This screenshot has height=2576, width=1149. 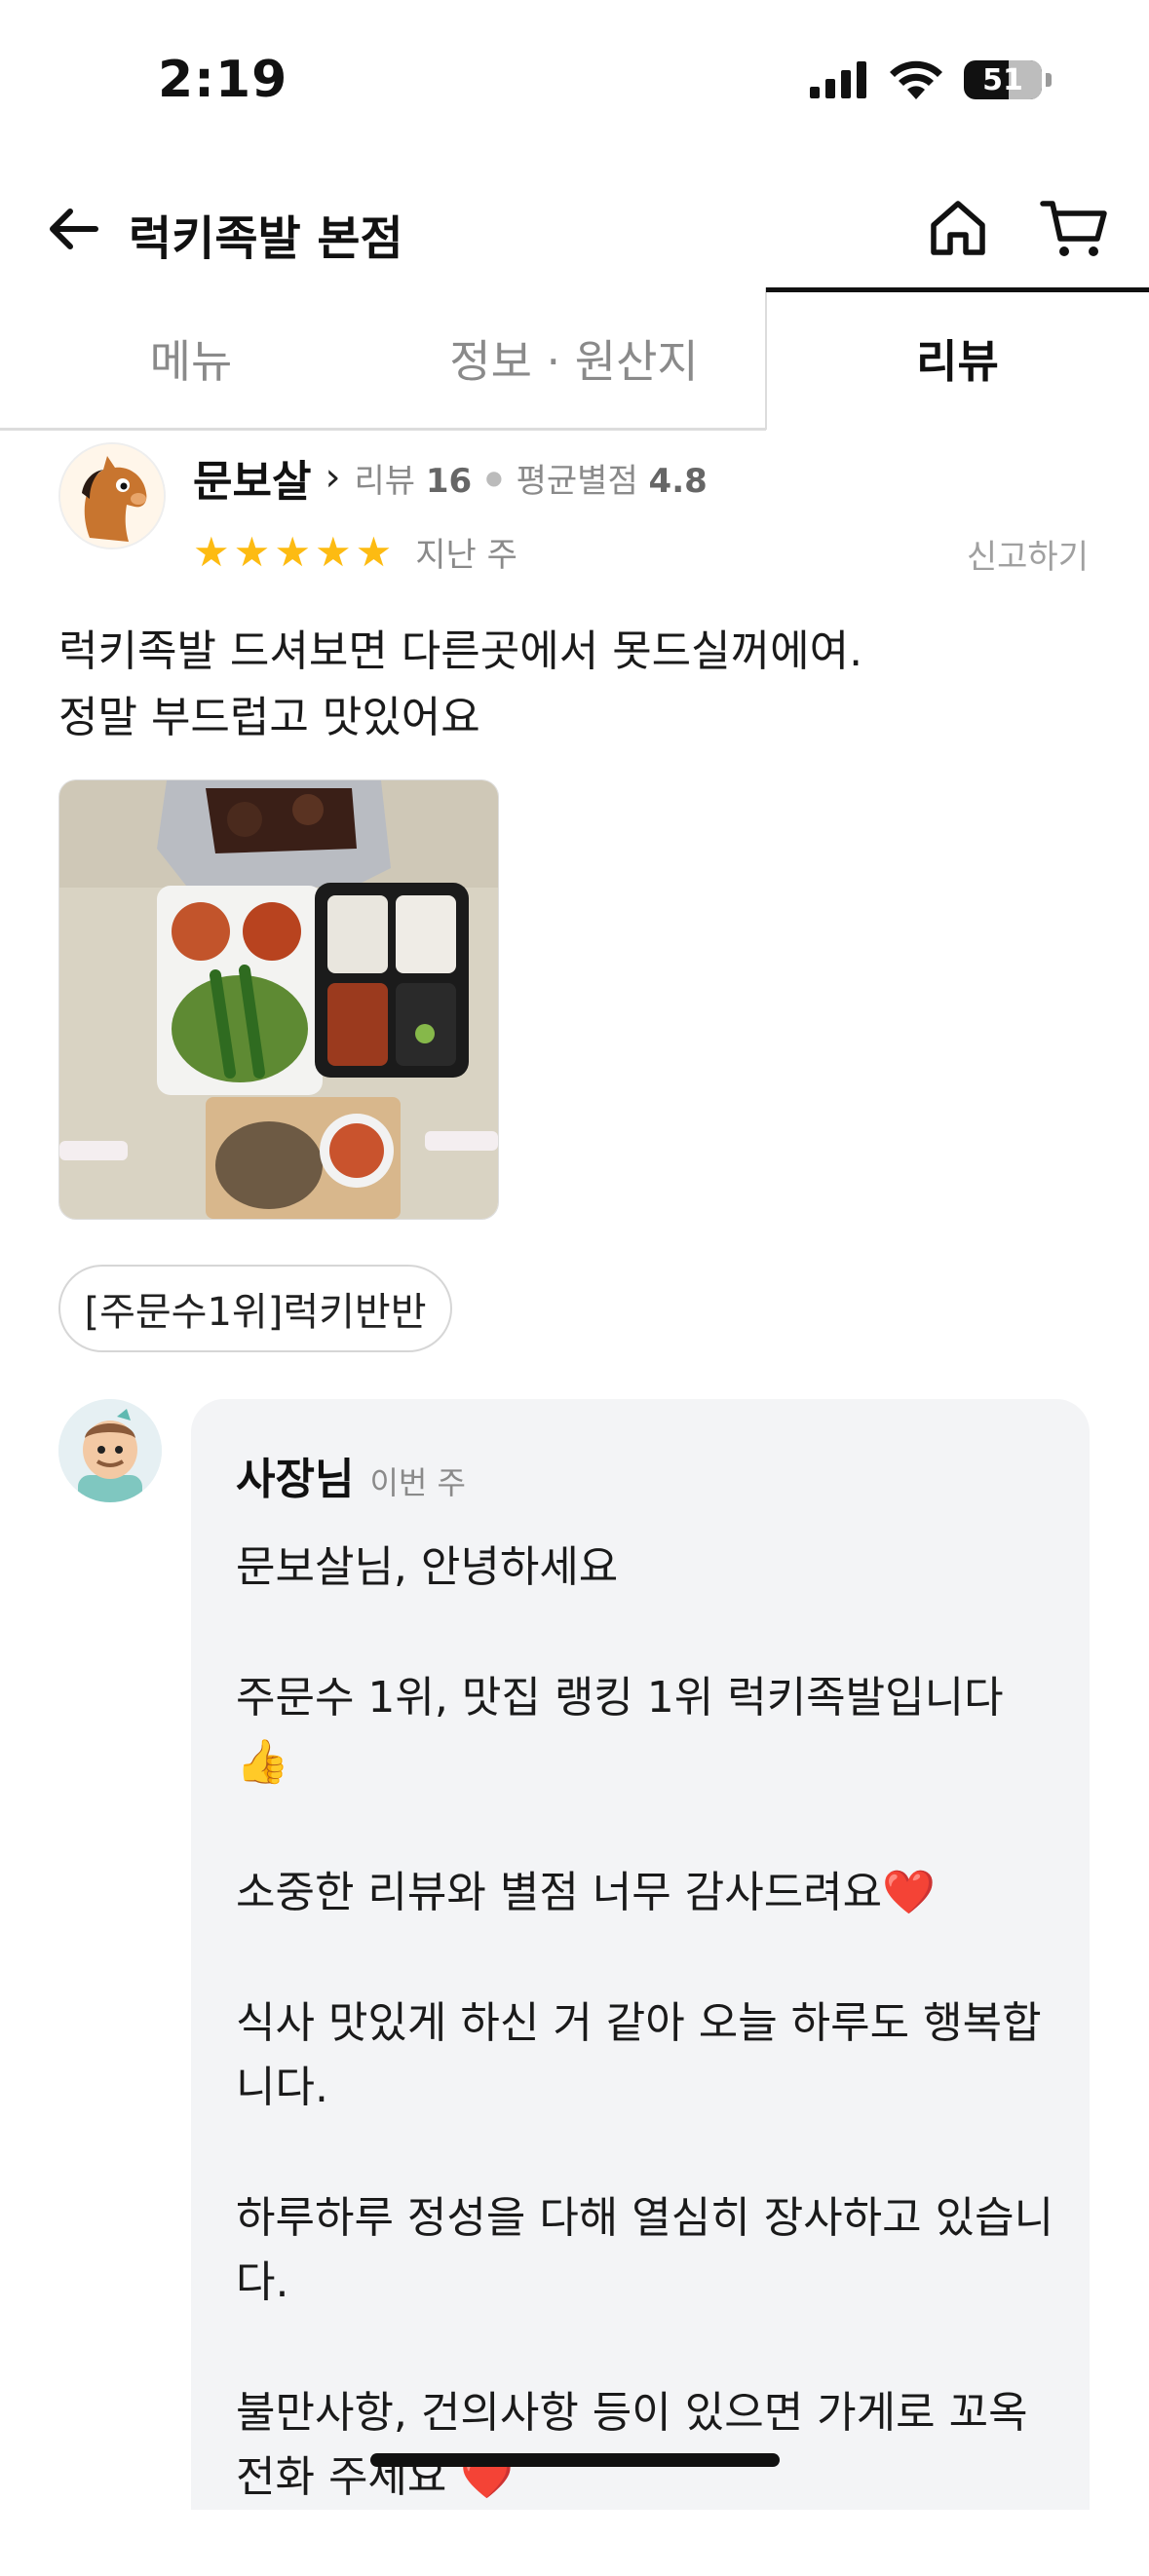 I want to click on owner-character-icon, so click(x=110, y=1450).